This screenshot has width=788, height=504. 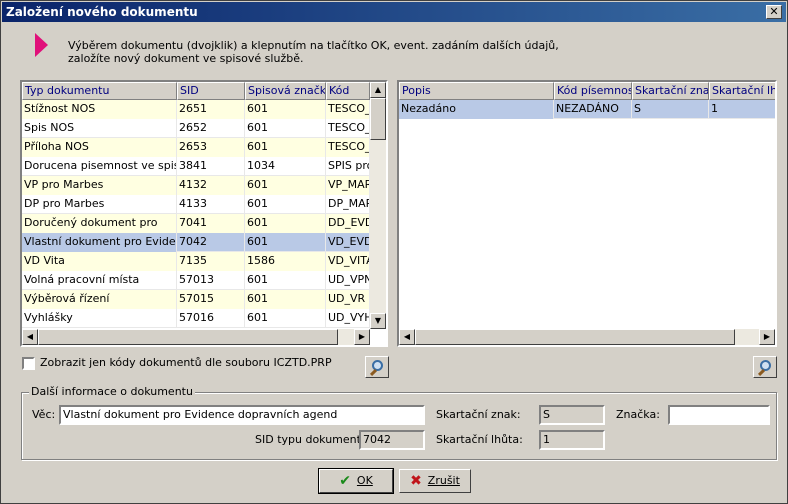 What do you see at coordinates (99, 204) in the screenshot?
I see `table-cell: DP pro Marbes` at bounding box center [99, 204].